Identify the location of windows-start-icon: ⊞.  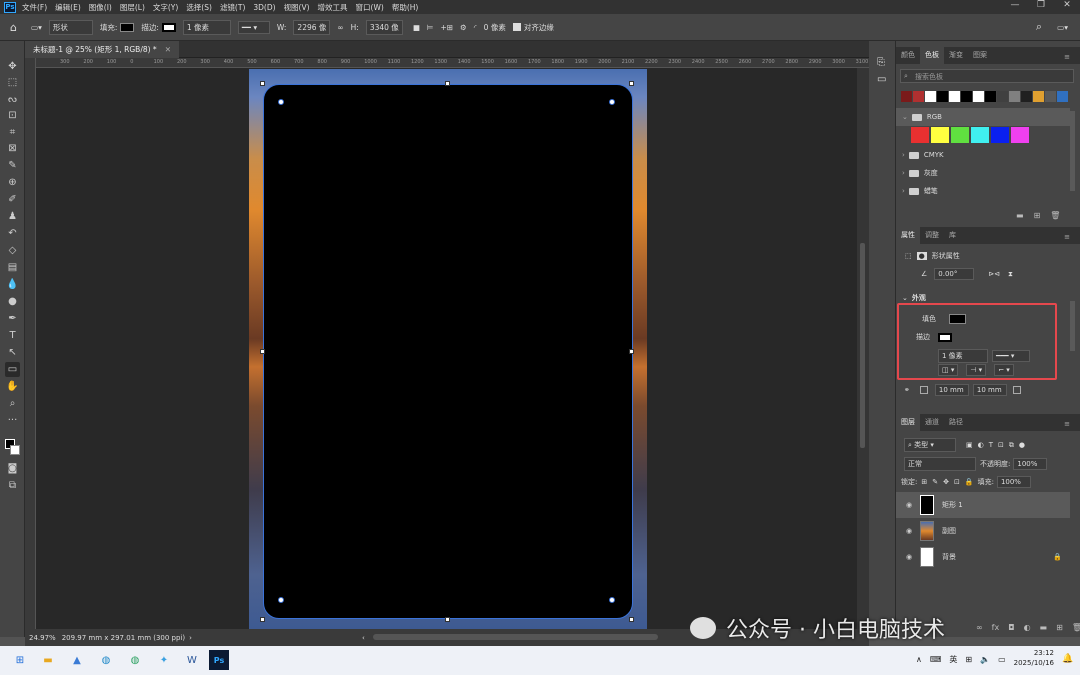
(20, 660).